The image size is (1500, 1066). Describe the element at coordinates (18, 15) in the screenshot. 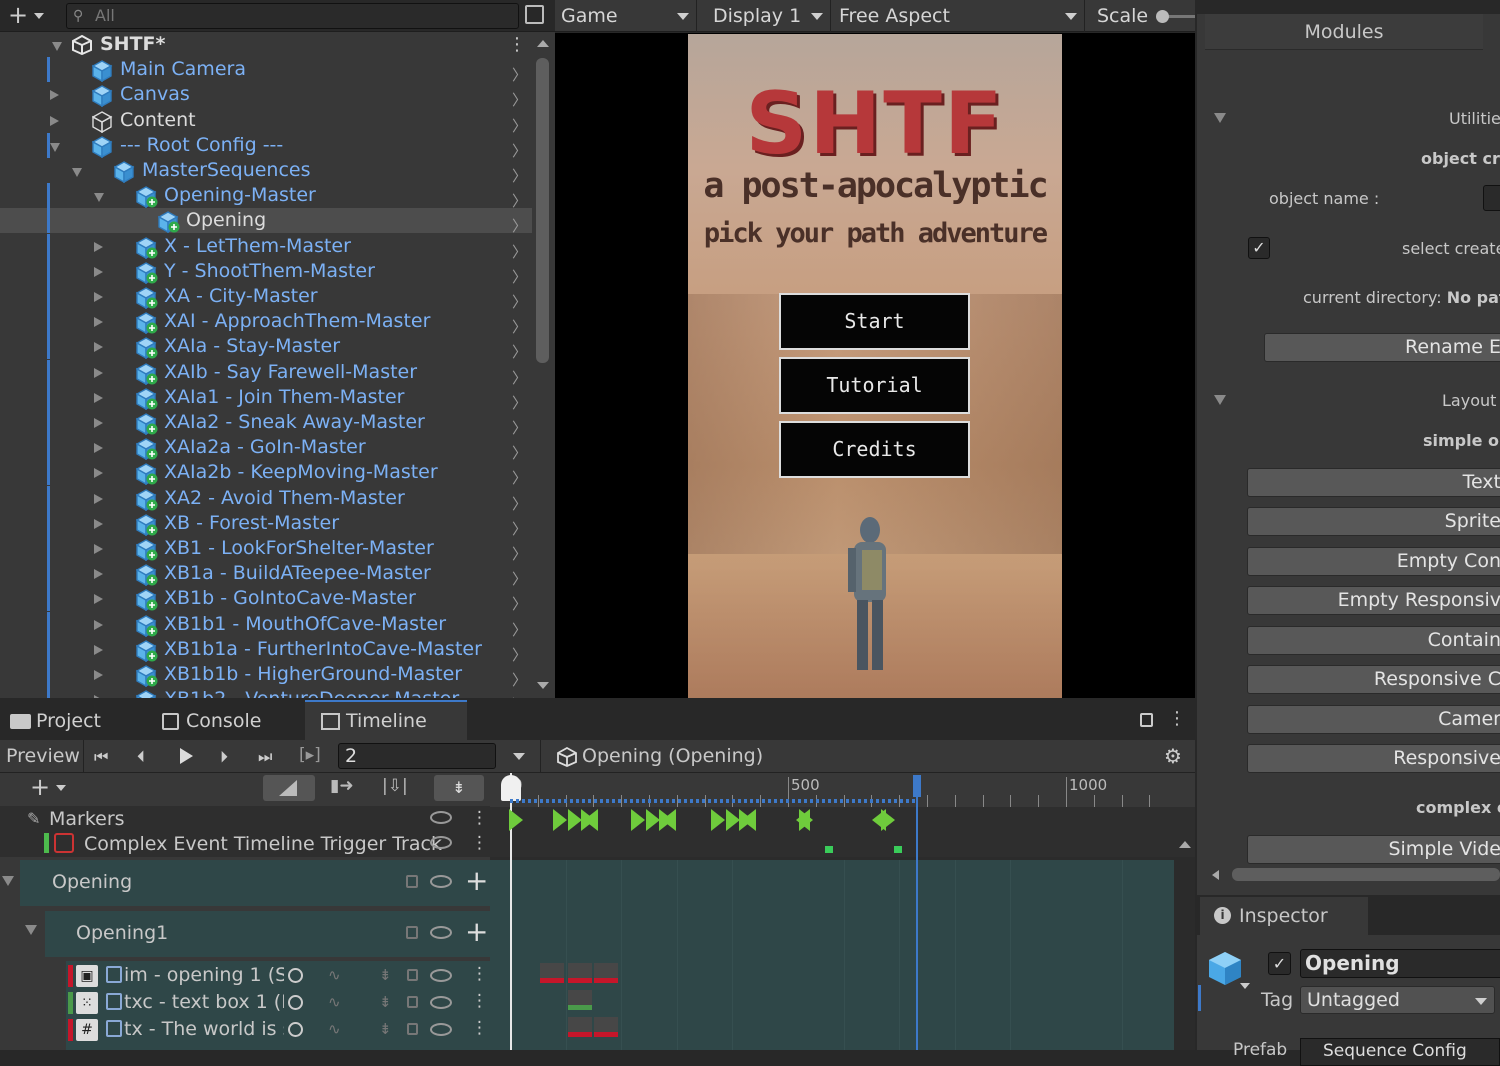

I see `add-icon: +` at that location.